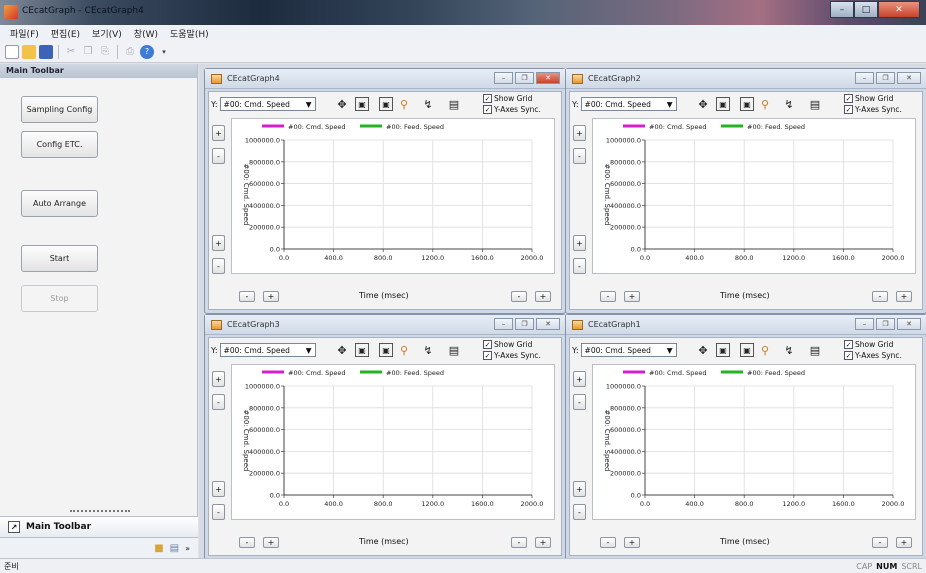  I want to click on overflow-icon: », so click(187, 548).